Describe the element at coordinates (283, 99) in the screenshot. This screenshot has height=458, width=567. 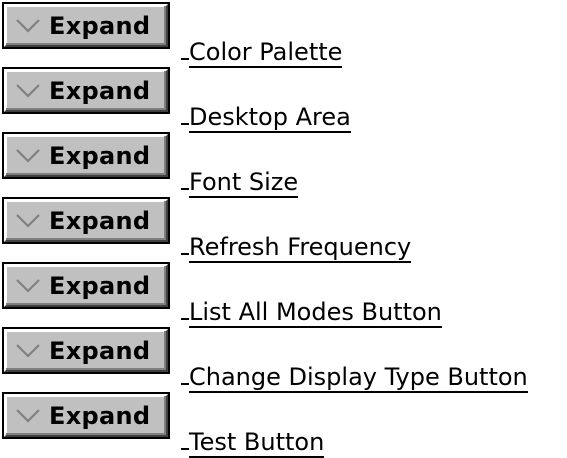
I see `topic-row-desktop-area: Expand Desktop Area` at that location.